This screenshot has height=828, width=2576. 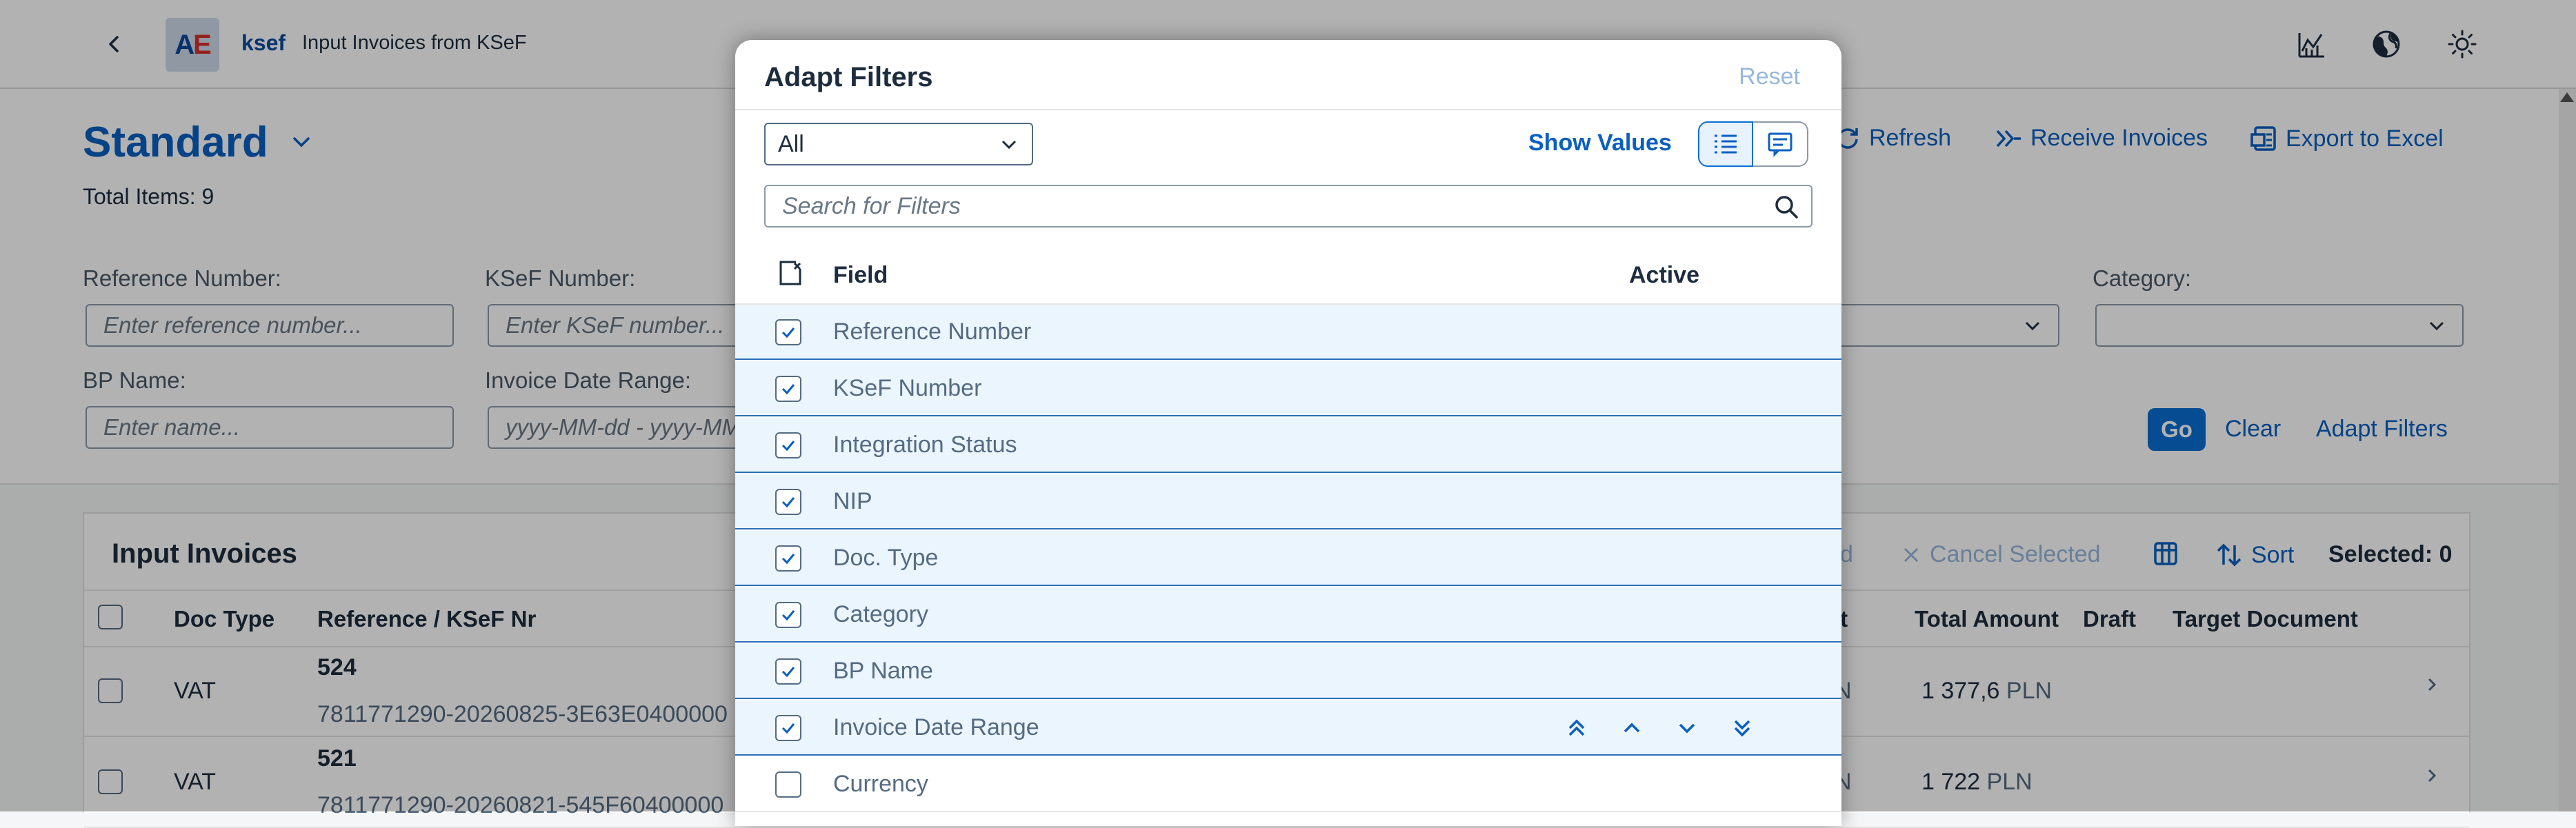 I want to click on move-to-bottom-icon, so click(x=1742, y=728).